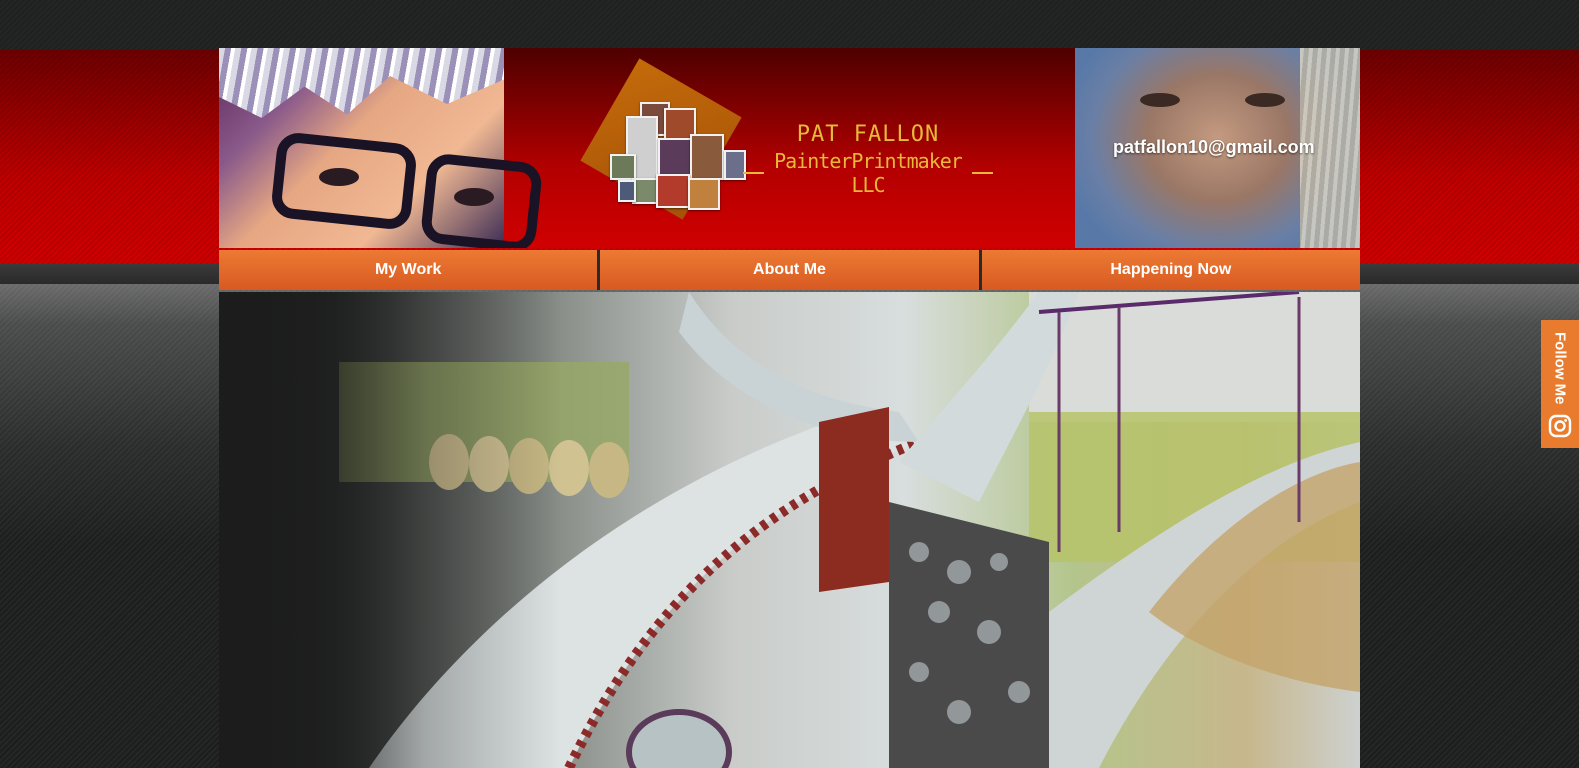  I want to click on main-nav: My Work About Me Happening Now, so click(789, 270).